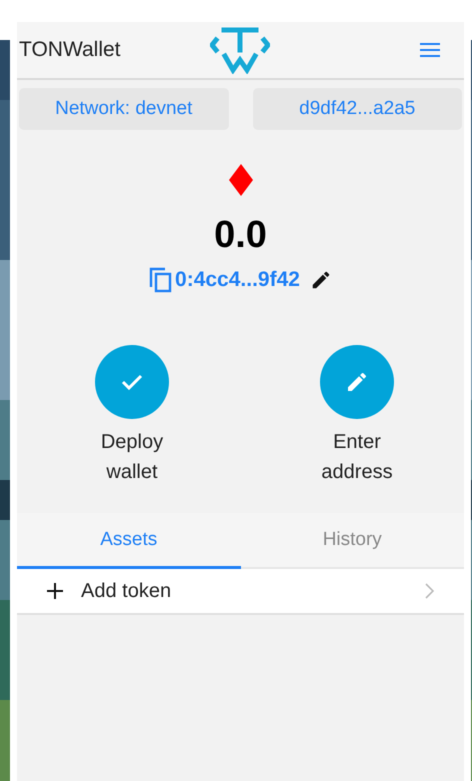  I want to click on menu-icon, so click(430, 50).